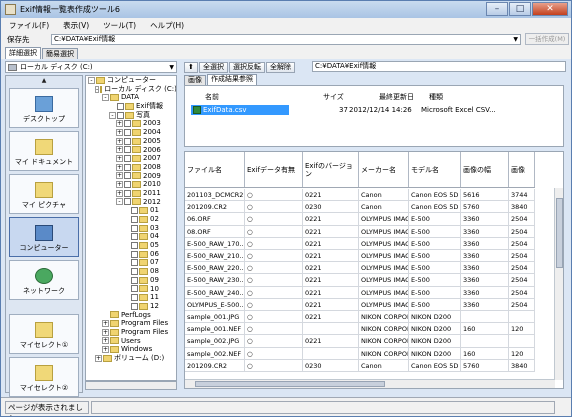 Image resolution: width=572 pixels, height=417 pixels. What do you see at coordinates (44, 80) in the screenshot?
I see `scroll-up-icon: ▲` at bounding box center [44, 80].